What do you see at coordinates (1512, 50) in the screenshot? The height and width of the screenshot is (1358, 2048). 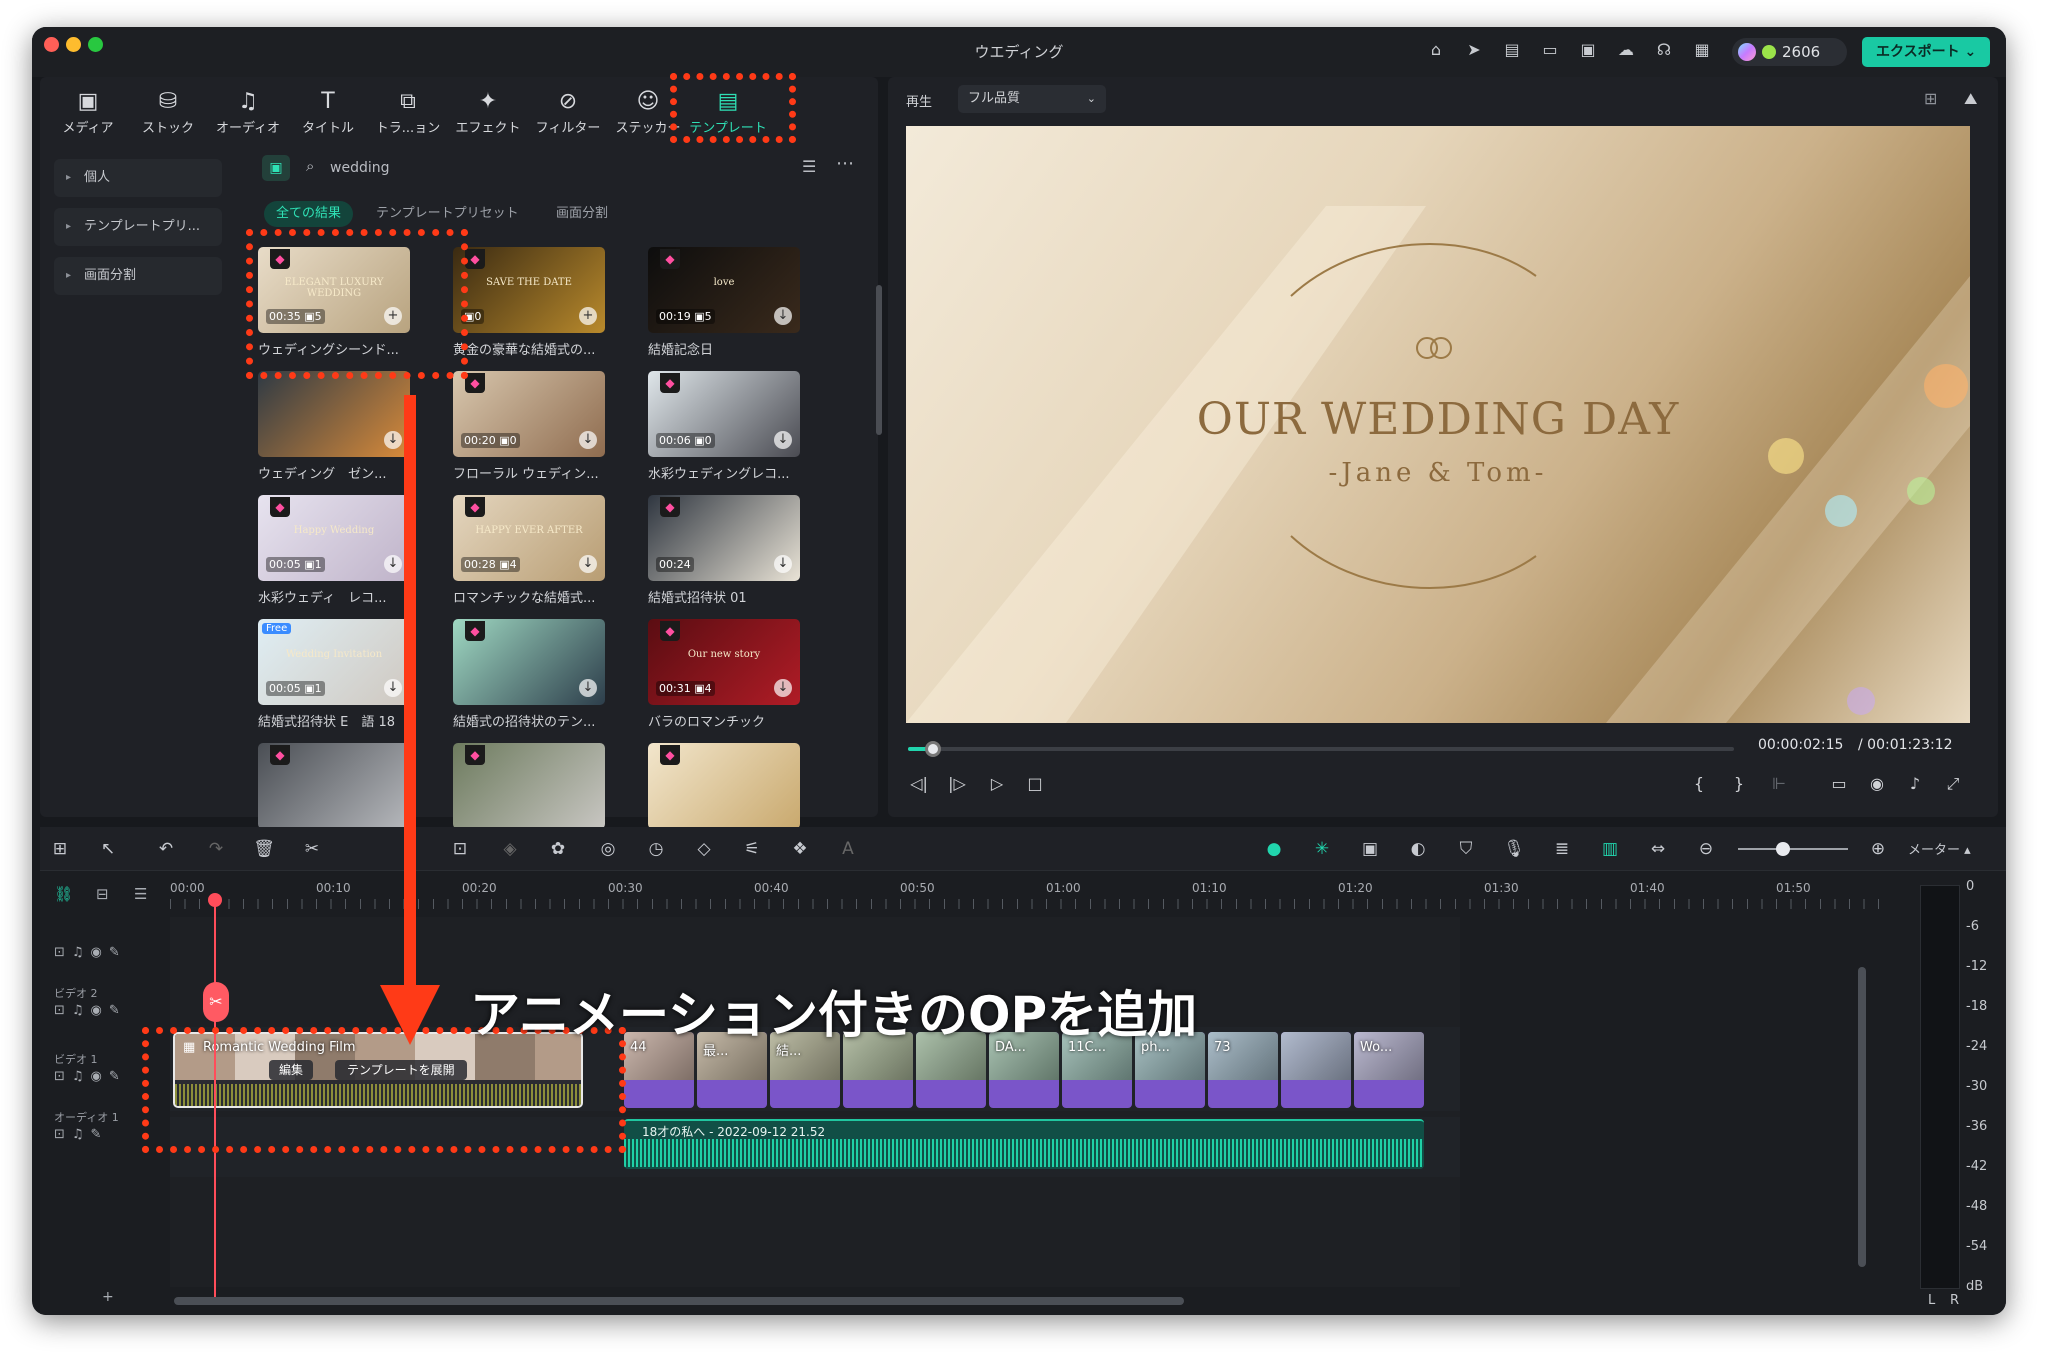 I see `project-icon: ▤` at bounding box center [1512, 50].